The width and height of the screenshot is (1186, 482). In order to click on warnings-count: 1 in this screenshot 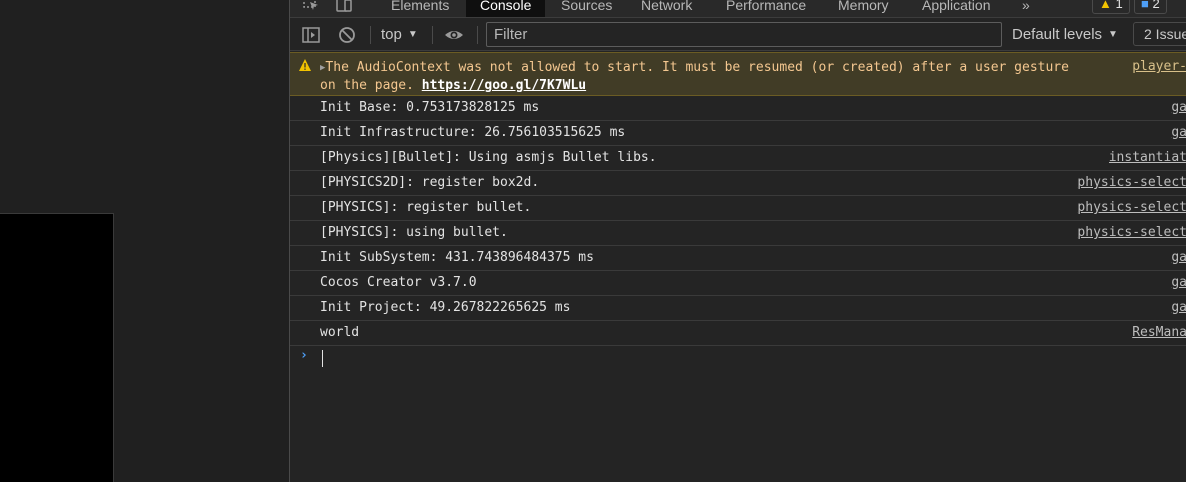, I will do `click(1119, 5)`.